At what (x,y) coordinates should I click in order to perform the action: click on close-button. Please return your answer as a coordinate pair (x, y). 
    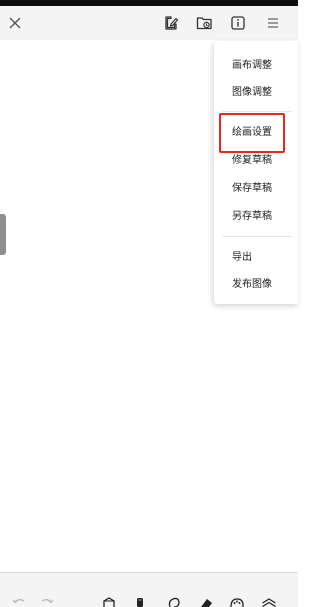
    Looking at the image, I should click on (15, 23).